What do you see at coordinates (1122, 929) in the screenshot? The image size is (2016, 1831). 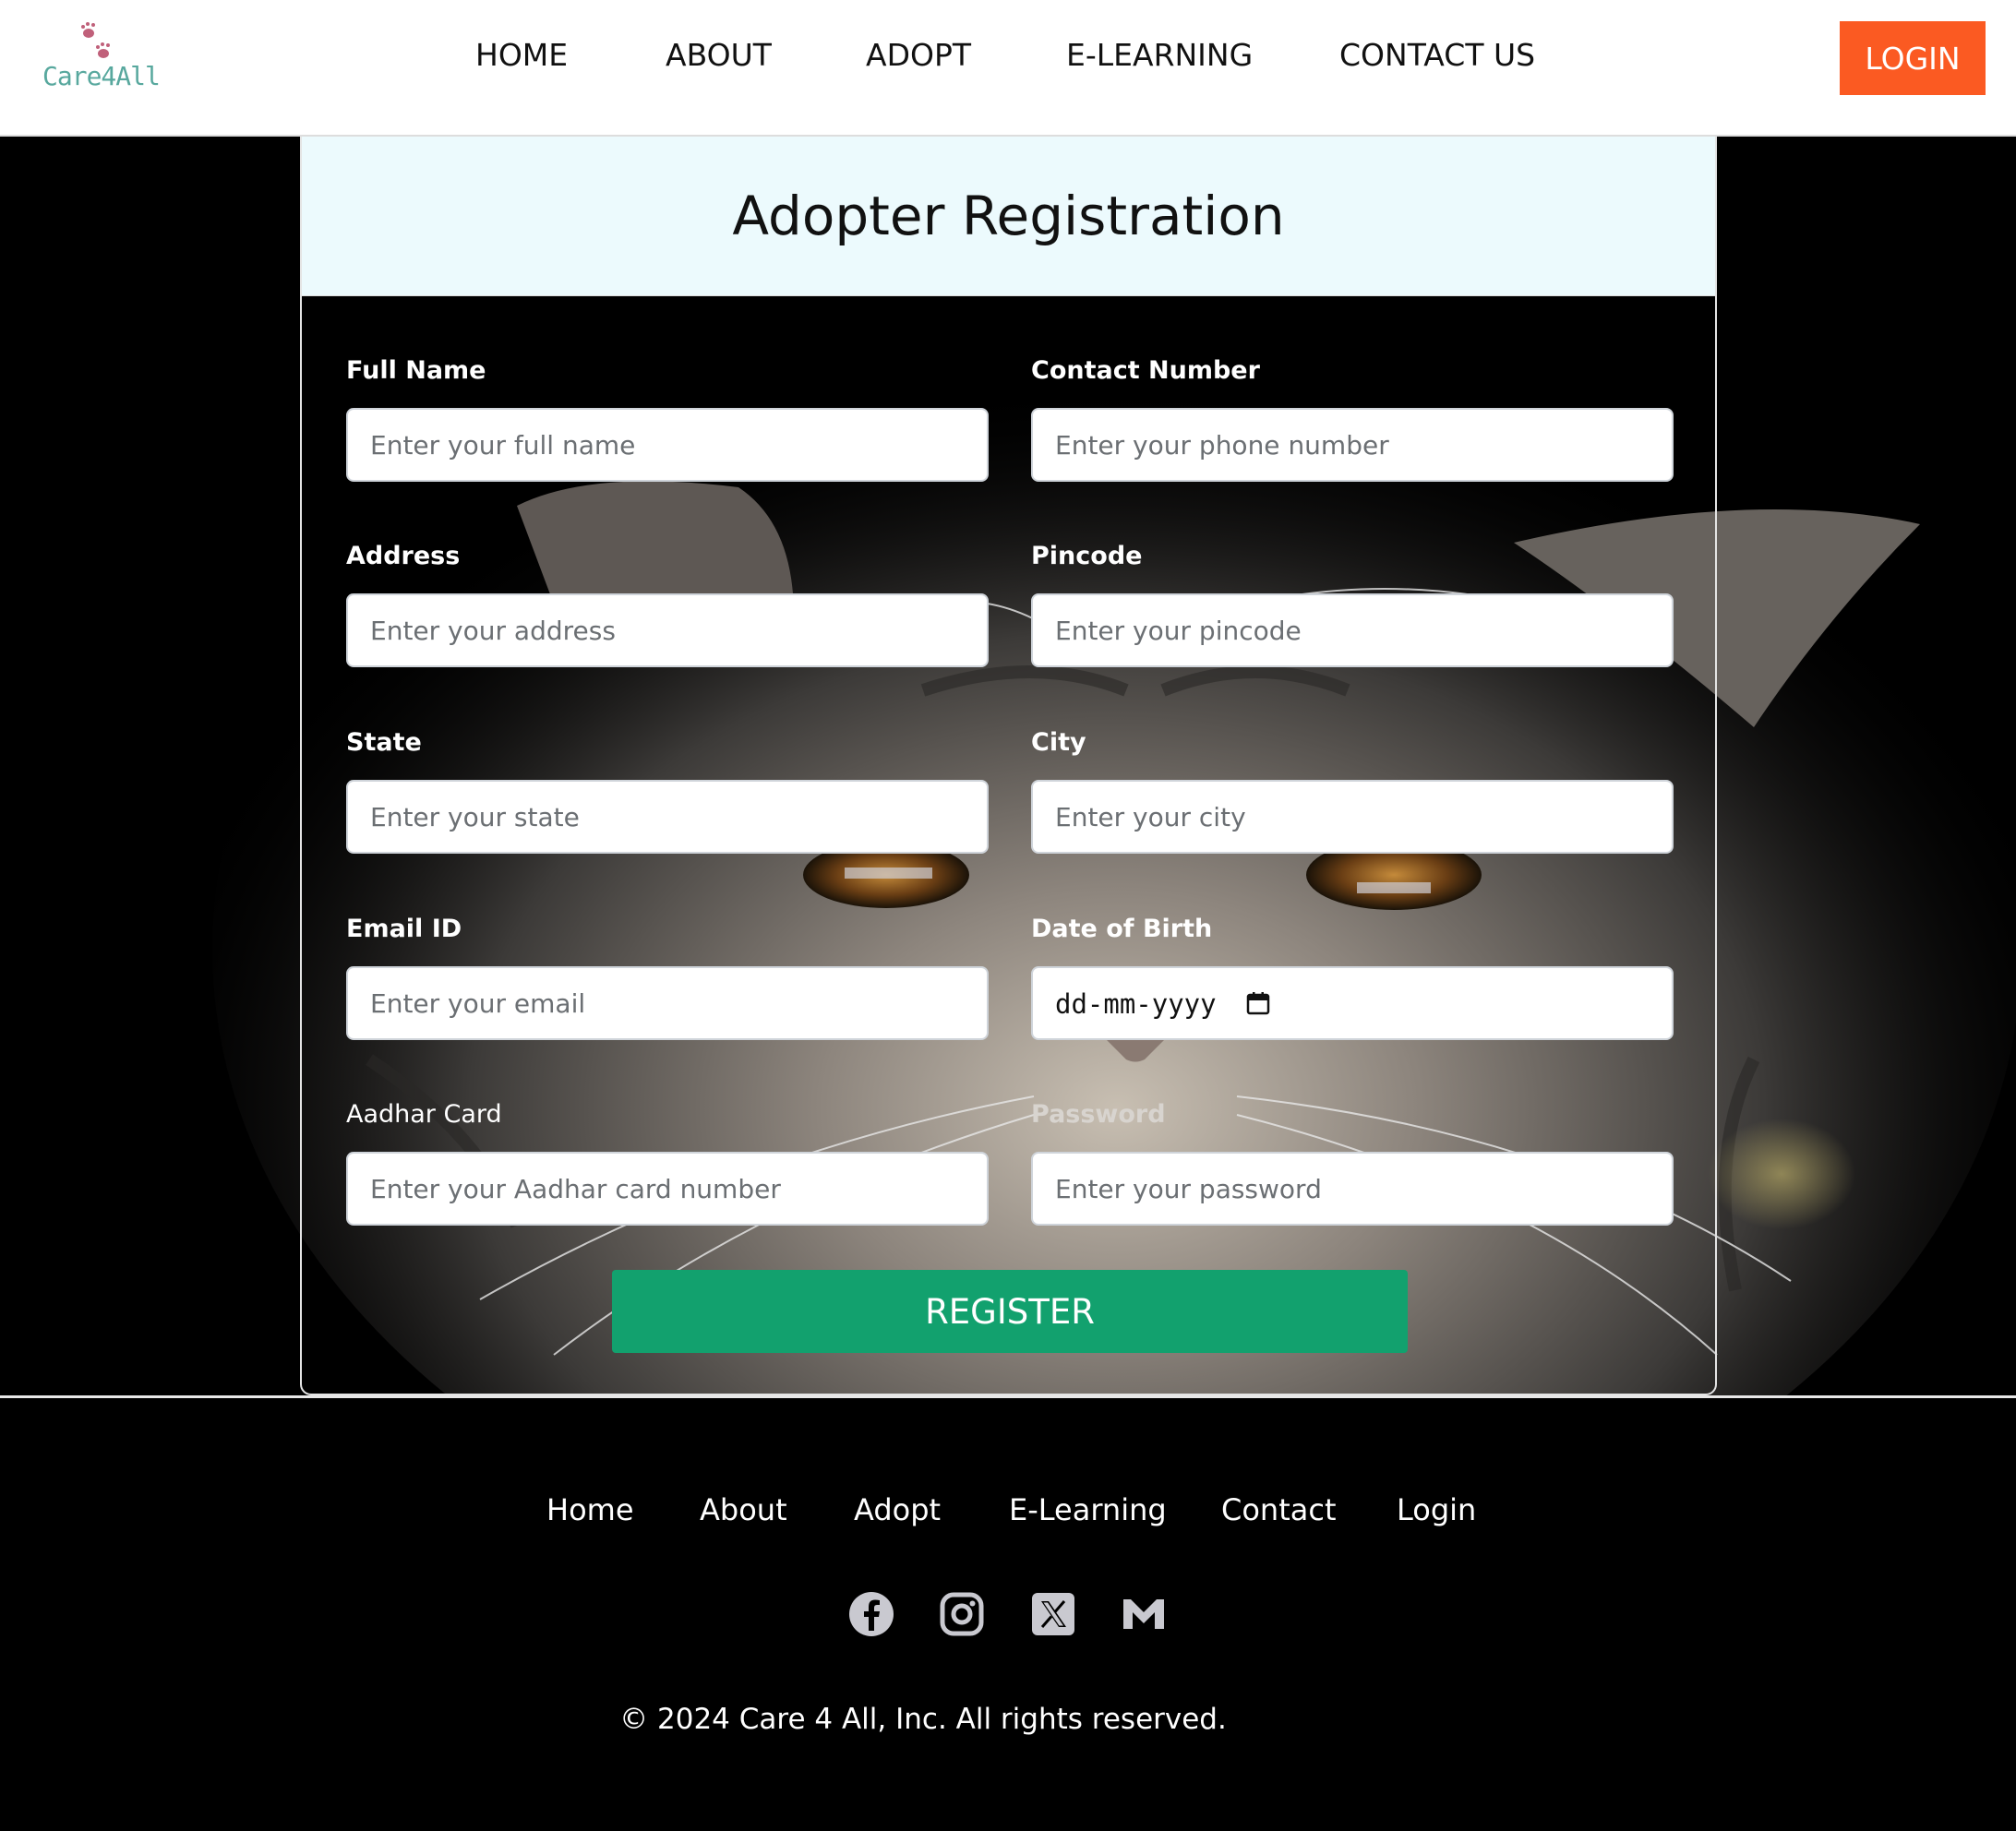 I see `date-of-birth-label: Date of Birth` at bounding box center [1122, 929].